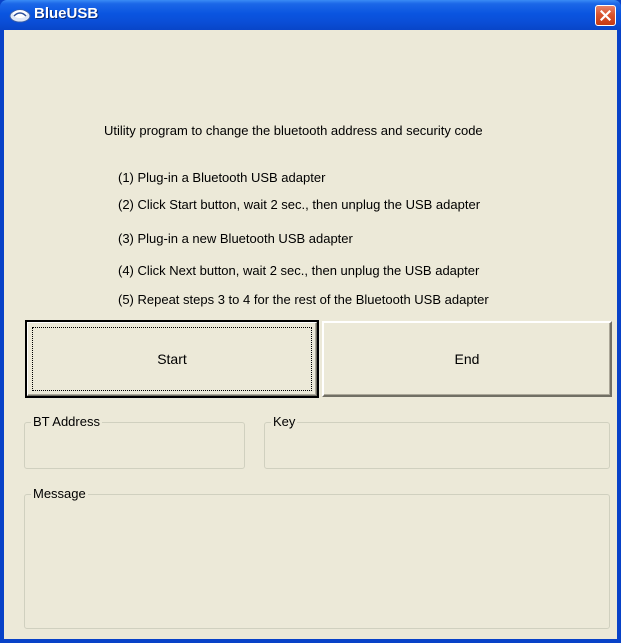 Image resolution: width=621 pixels, height=643 pixels. I want to click on step-1: (1) Plug-in a Bluetooth USB adapter, so click(222, 177).